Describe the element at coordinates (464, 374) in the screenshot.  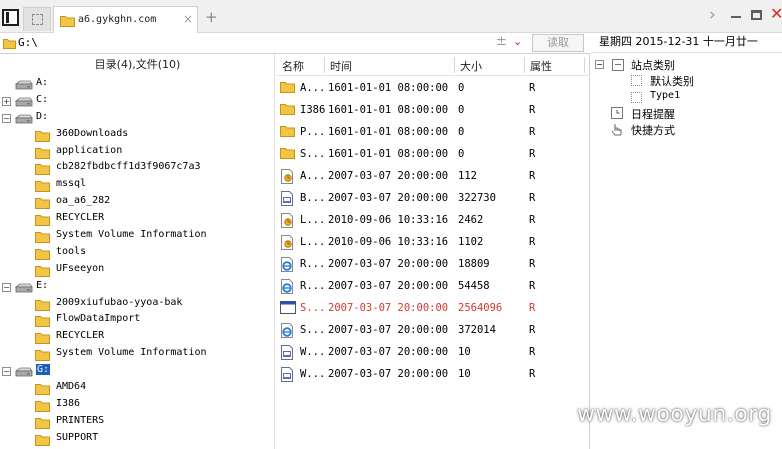
I see `file-size: 10` at that location.